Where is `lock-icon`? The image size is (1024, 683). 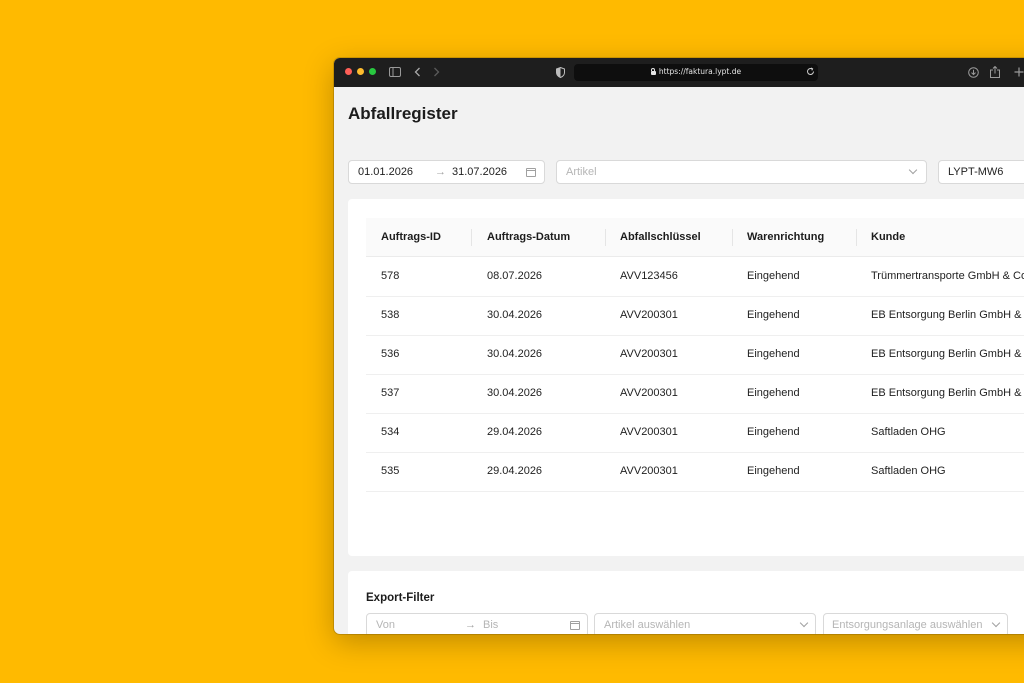 lock-icon is located at coordinates (653, 71).